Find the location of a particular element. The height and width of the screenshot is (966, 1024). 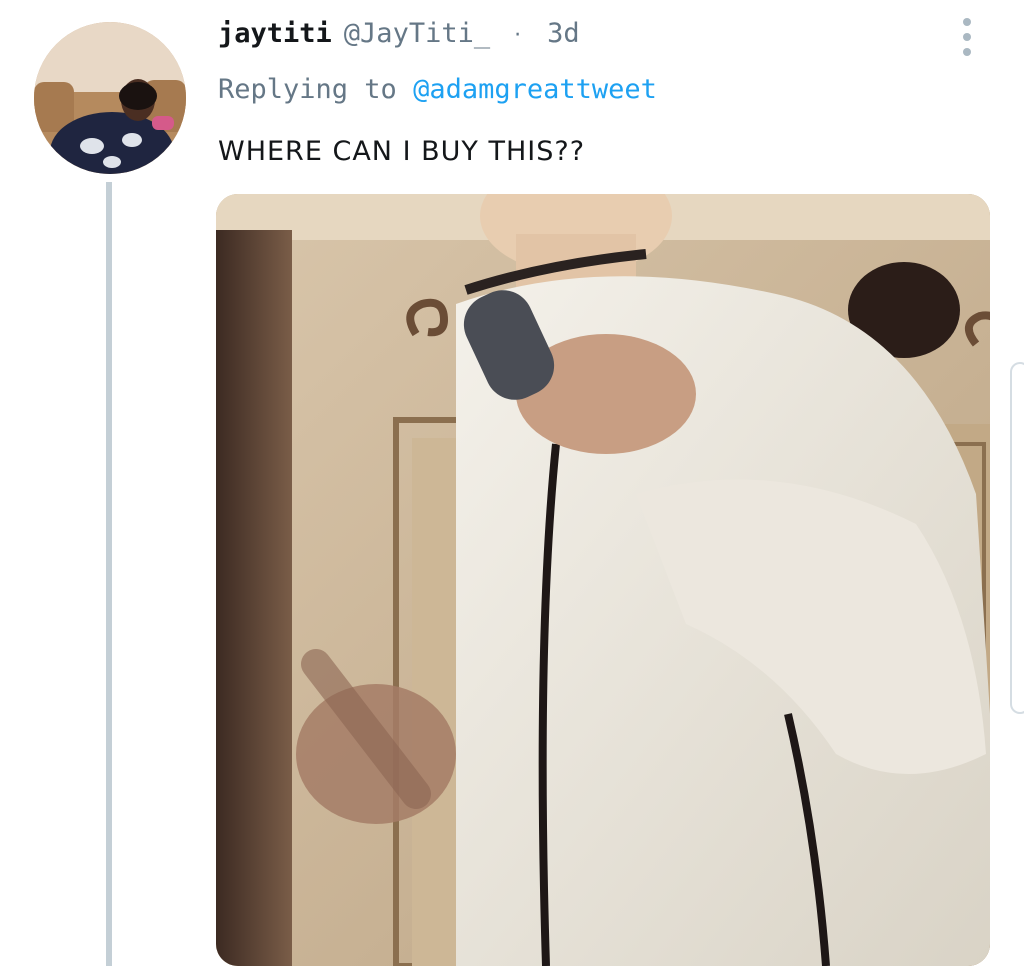

avatar-image is located at coordinates (110, 98).